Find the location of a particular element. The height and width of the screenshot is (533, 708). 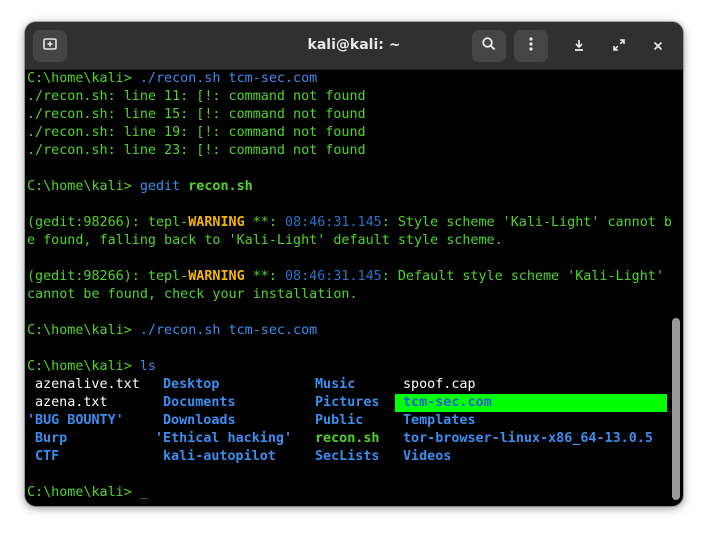

minimize-icon is located at coordinates (579, 46).